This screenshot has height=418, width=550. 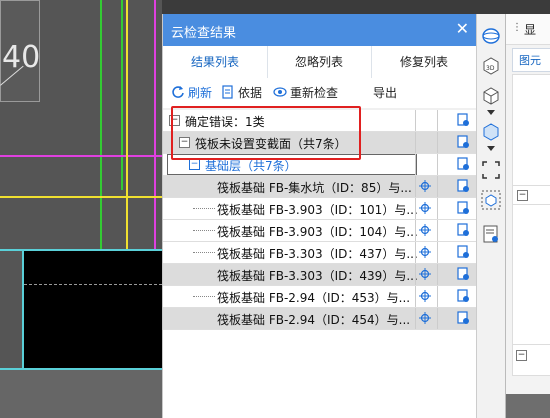 What do you see at coordinates (122, 95) in the screenshot?
I see `canvas-green-line` at bounding box center [122, 95].